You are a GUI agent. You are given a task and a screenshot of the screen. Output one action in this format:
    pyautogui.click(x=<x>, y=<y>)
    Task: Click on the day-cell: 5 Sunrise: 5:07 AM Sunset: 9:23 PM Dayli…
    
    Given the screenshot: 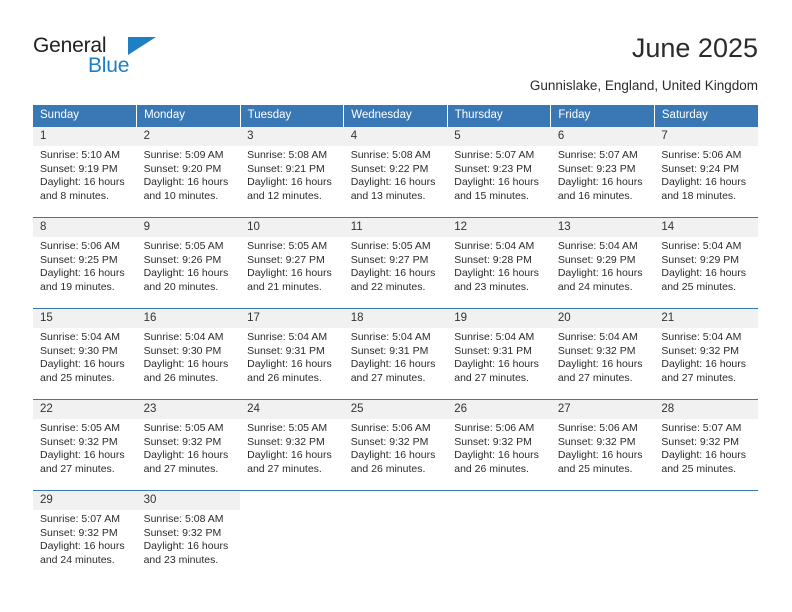 What is the action you would take?
    pyautogui.click(x=499, y=172)
    